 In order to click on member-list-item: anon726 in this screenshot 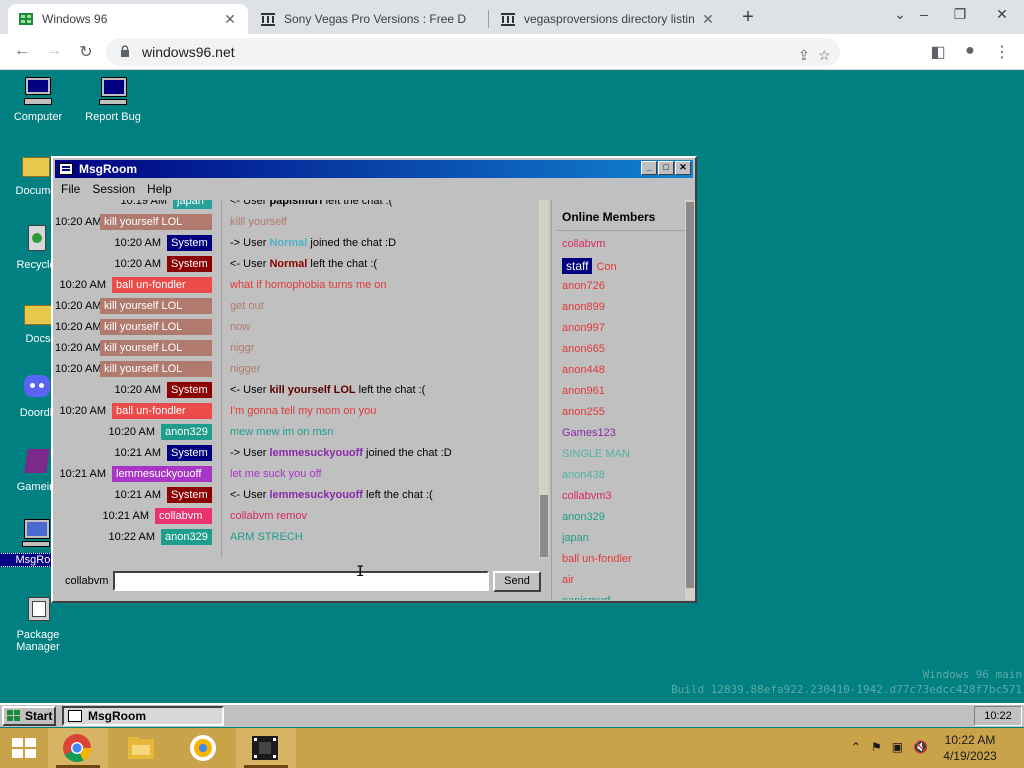, I will do `click(583, 286)`.